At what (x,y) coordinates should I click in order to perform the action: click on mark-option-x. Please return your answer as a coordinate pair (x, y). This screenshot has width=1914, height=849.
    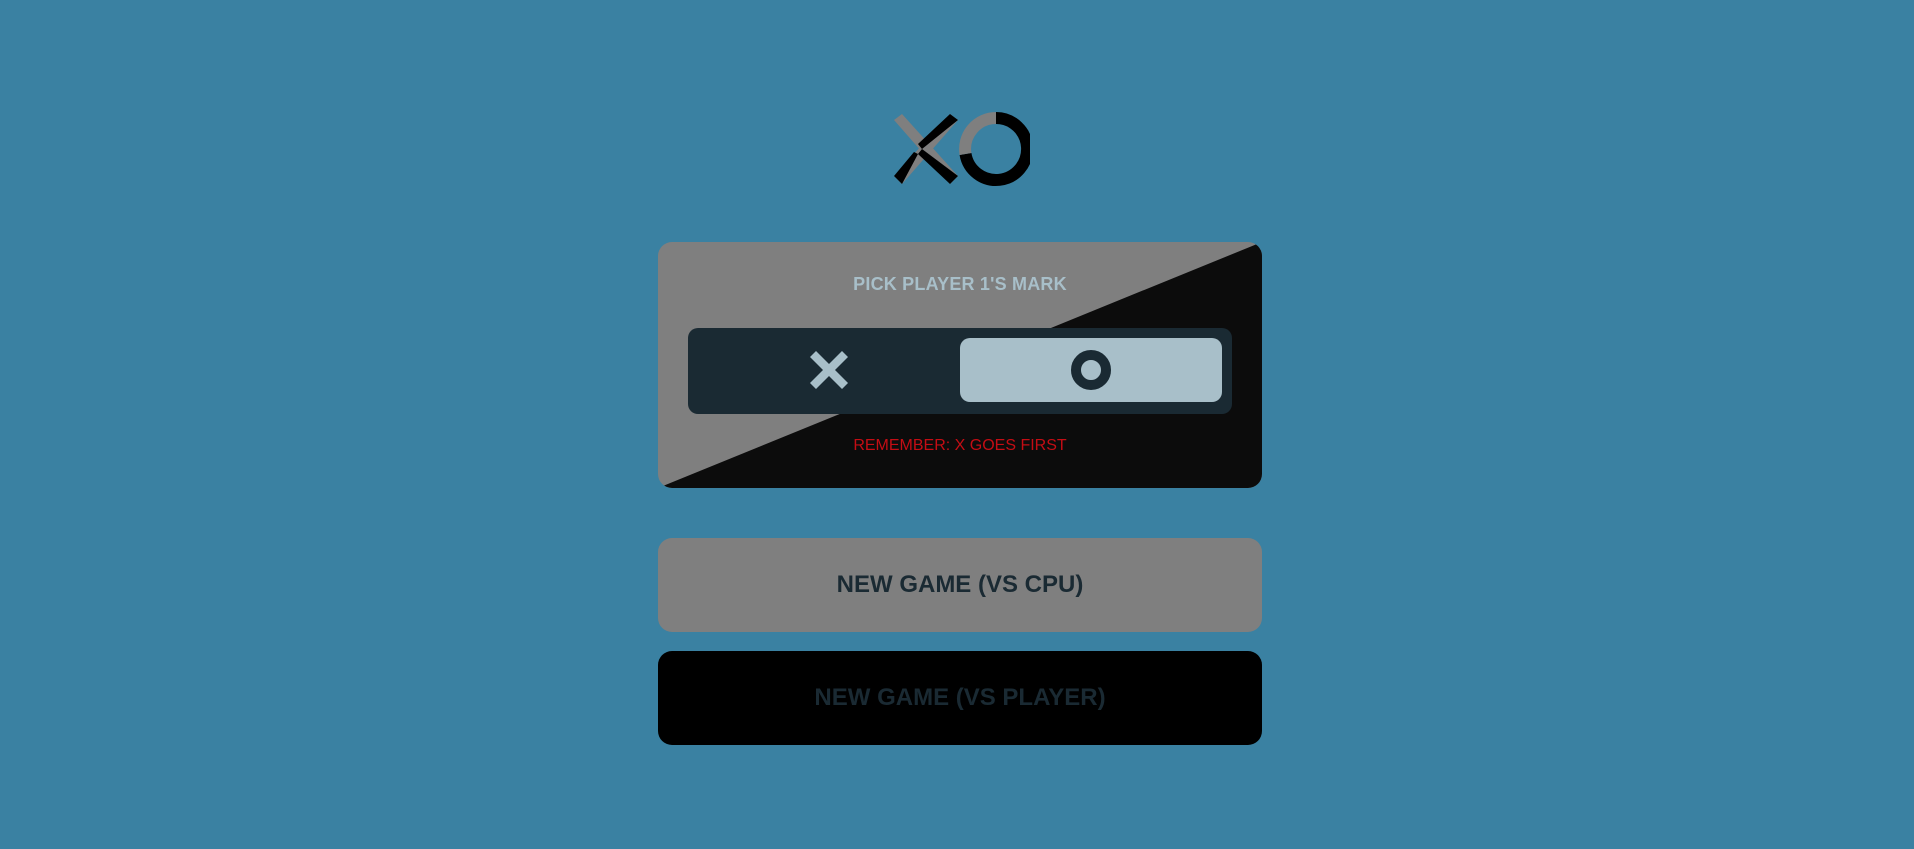
    Looking at the image, I should click on (829, 370).